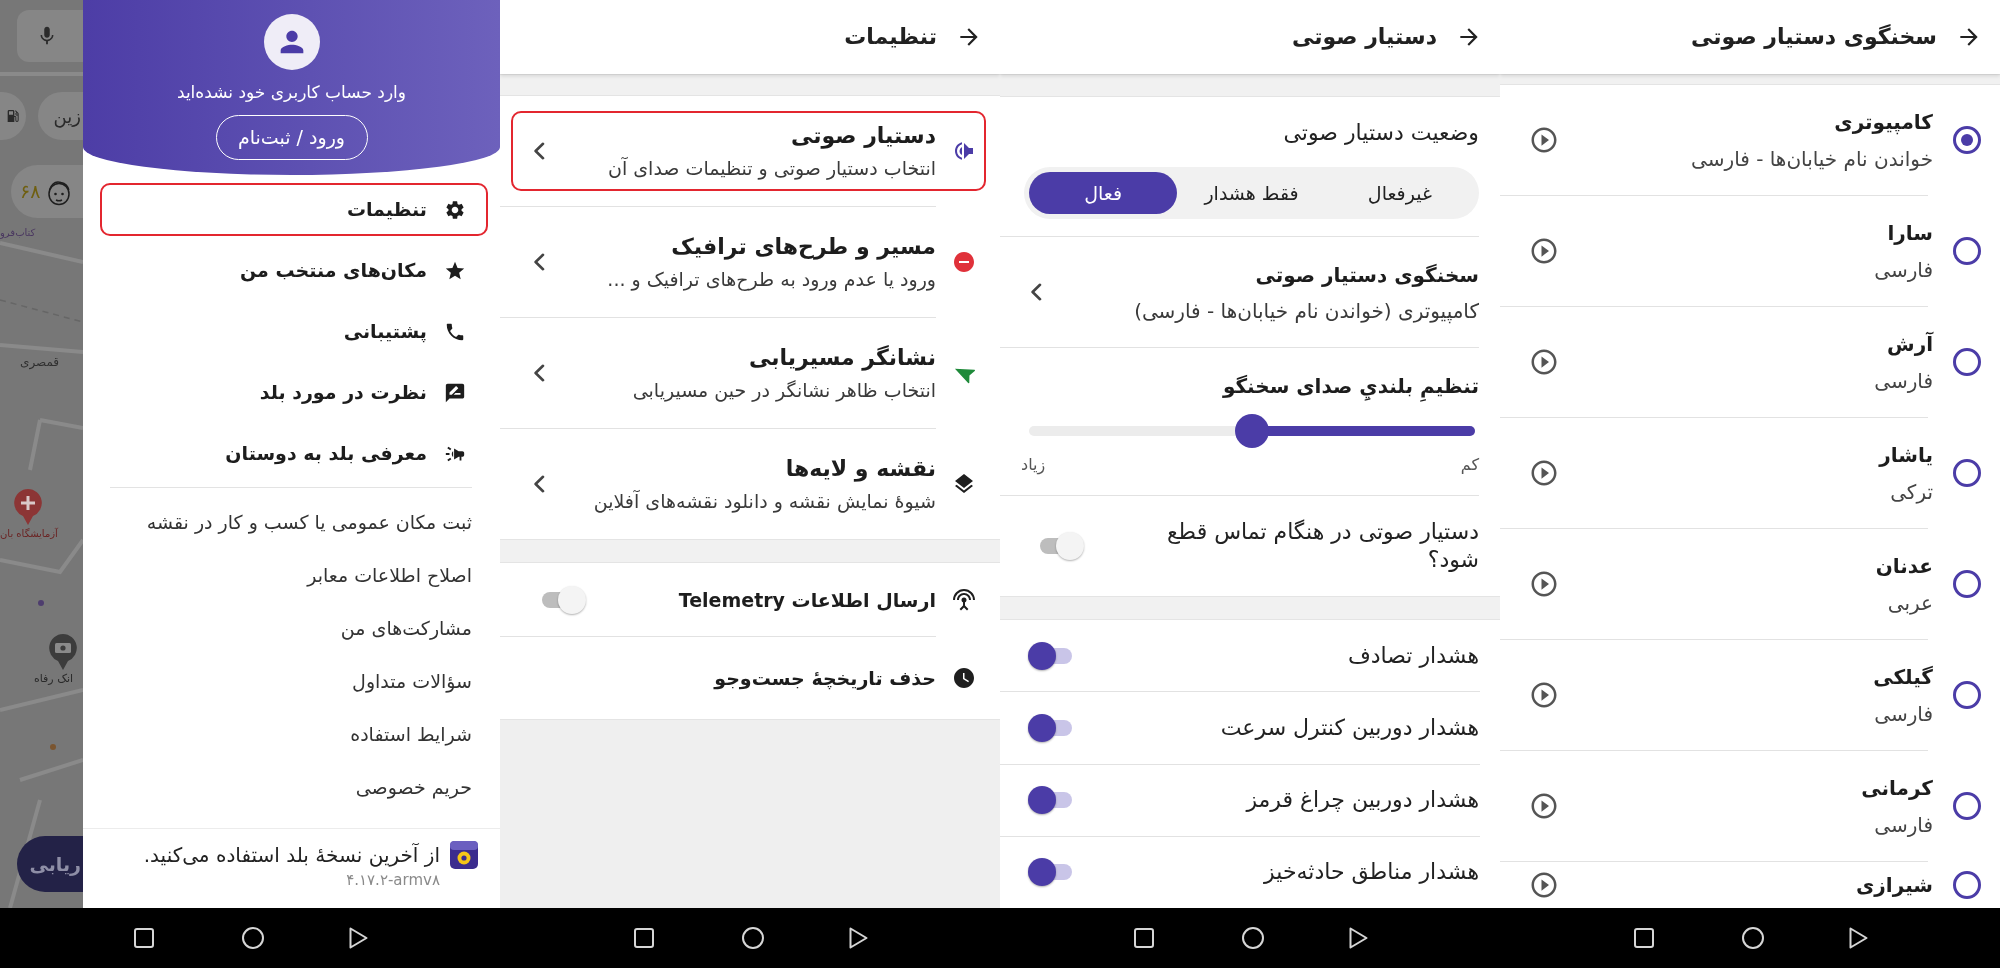 This screenshot has height=968, width=2000. I want to click on drawer-link: سؤالات متداول, so click(291, 681).